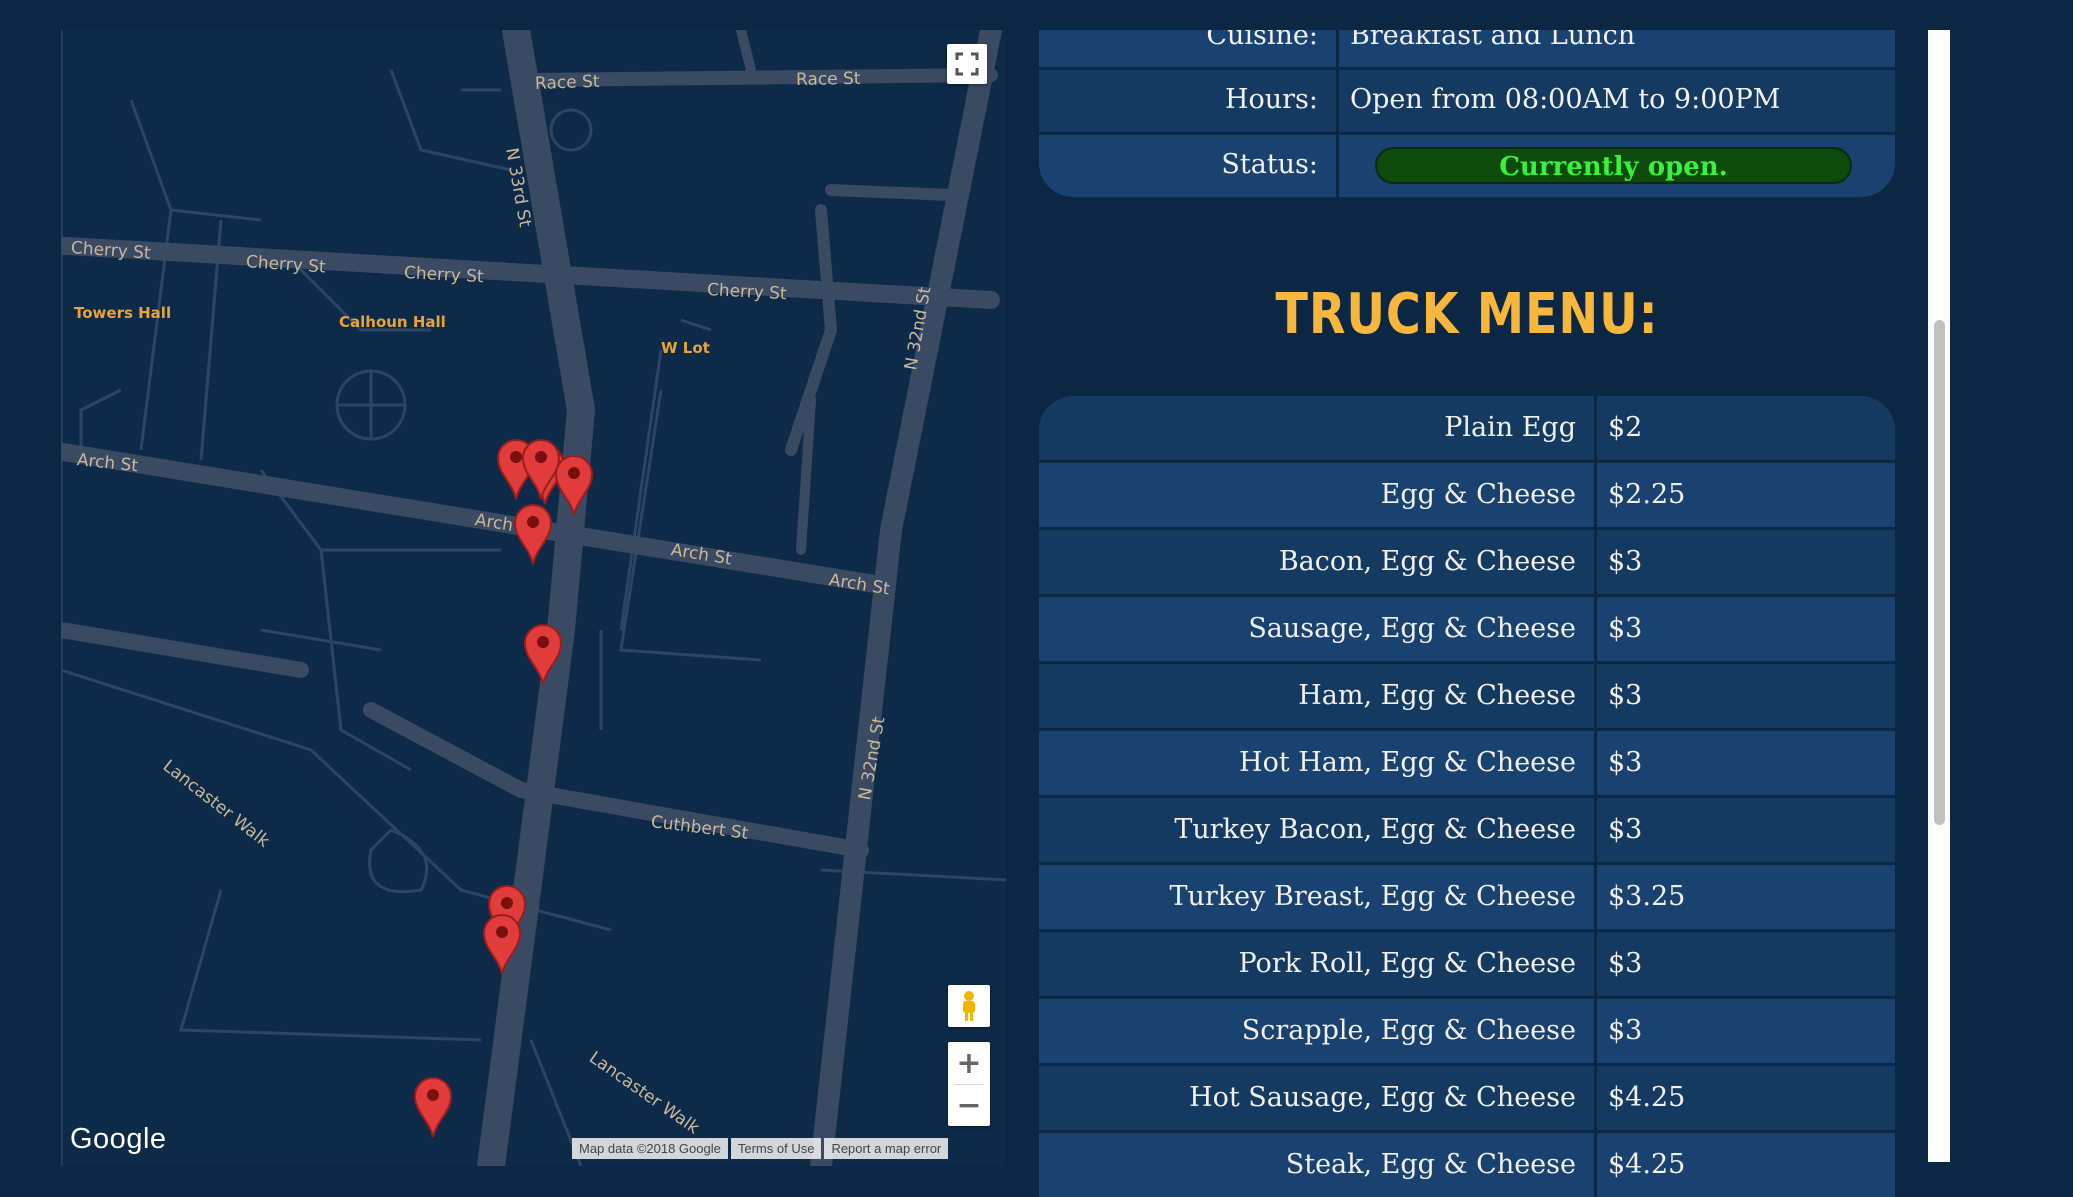 The image size is (2073, 1197). I want to click on fullscreen-icon, so click(967, 64).